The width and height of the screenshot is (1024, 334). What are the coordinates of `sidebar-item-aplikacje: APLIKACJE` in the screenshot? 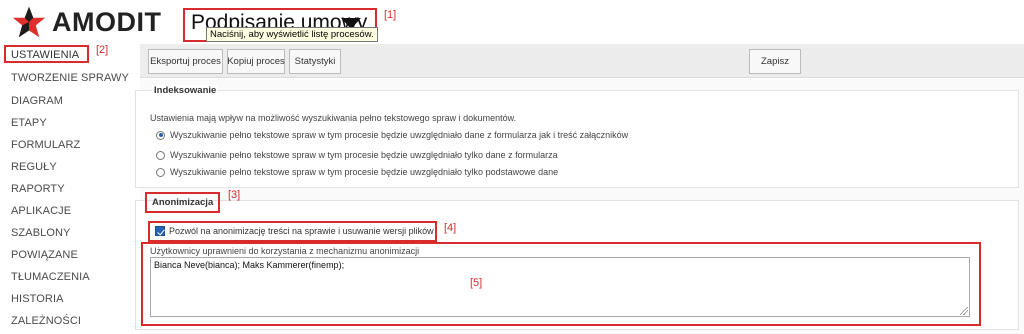 It's located at (41, 211).